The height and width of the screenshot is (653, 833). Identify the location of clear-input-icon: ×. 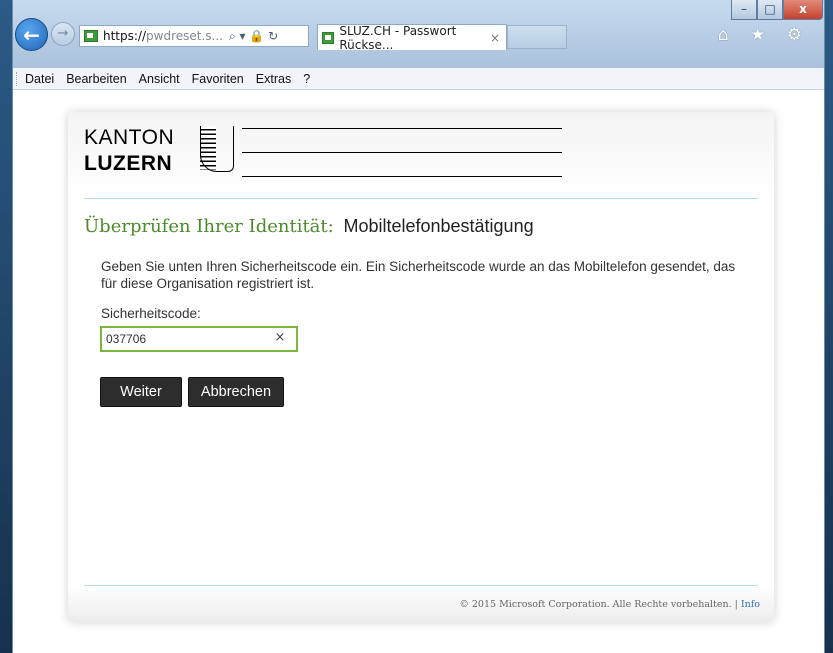
(280, 337).